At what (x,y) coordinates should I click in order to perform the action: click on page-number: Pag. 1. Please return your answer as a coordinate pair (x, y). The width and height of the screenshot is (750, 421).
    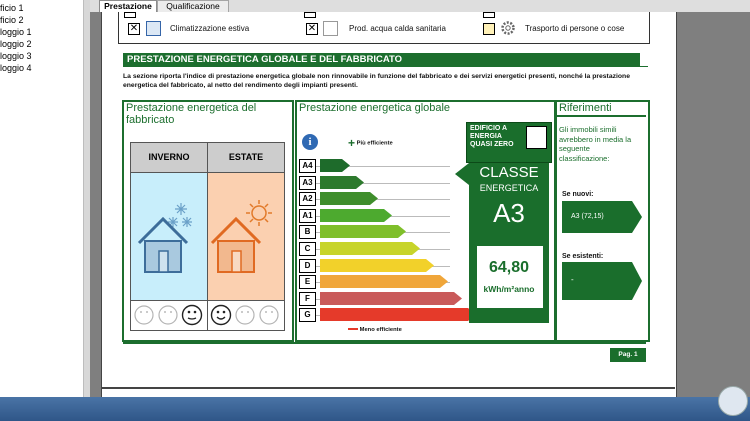
    Looking at the image, I should click on (628, 355).